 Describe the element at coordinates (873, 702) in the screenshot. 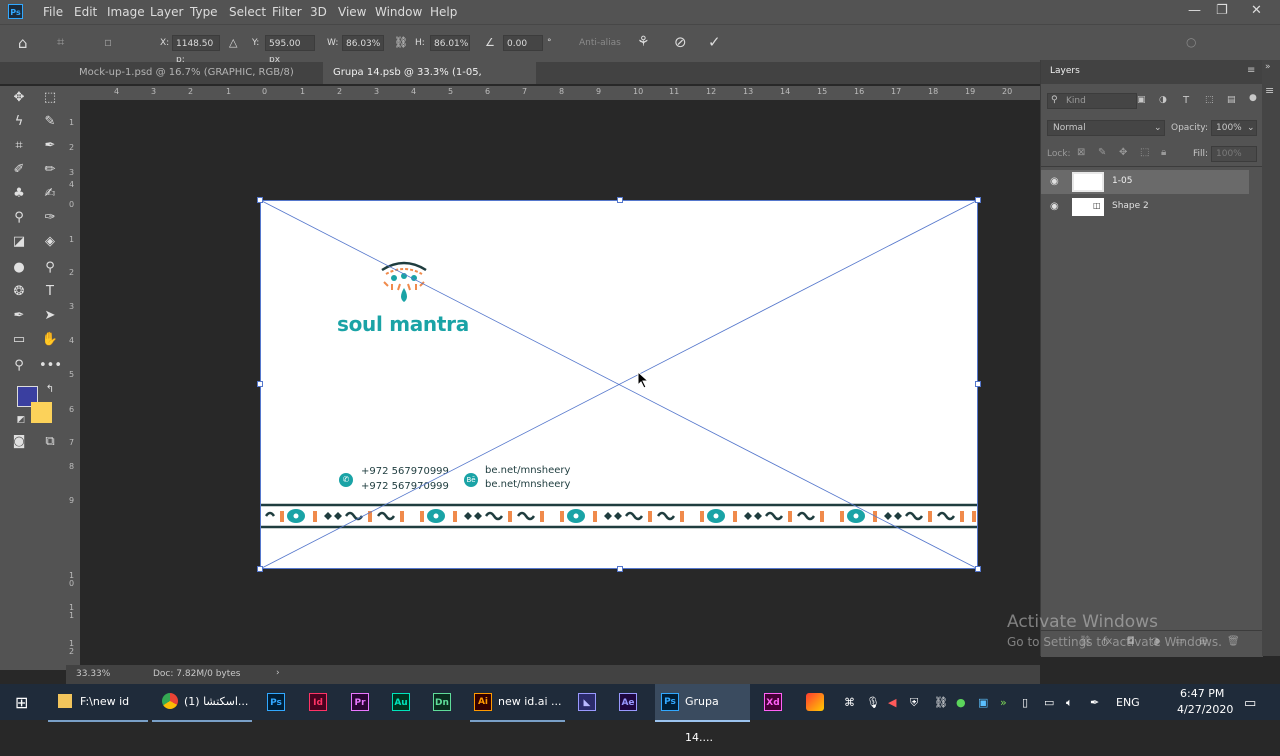

I see `microphone-icon: 🎙︎` at that location.